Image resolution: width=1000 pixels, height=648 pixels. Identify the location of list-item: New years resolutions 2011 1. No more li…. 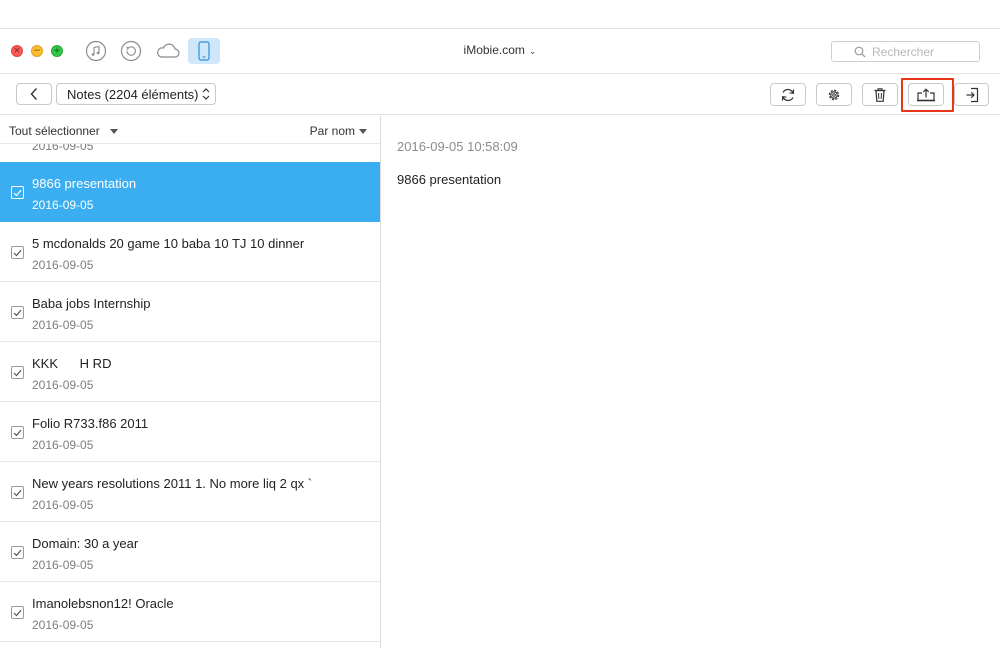
(190, 492).